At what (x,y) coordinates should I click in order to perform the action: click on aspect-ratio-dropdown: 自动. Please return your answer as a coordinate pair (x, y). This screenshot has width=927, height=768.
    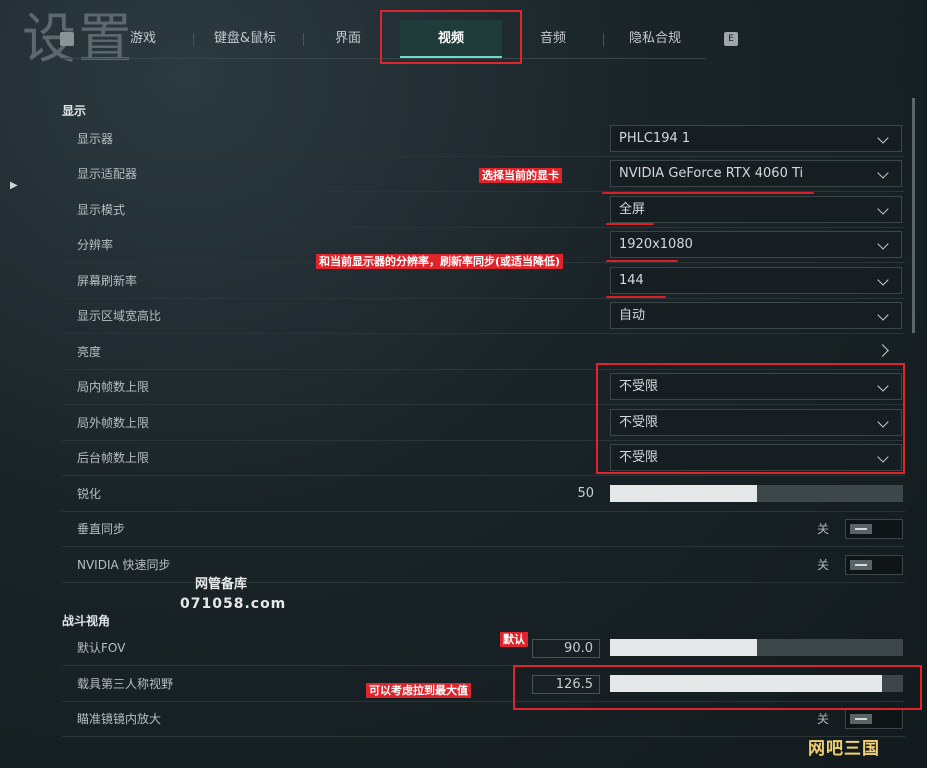
    Looking at the image, I should click on (756, 315).